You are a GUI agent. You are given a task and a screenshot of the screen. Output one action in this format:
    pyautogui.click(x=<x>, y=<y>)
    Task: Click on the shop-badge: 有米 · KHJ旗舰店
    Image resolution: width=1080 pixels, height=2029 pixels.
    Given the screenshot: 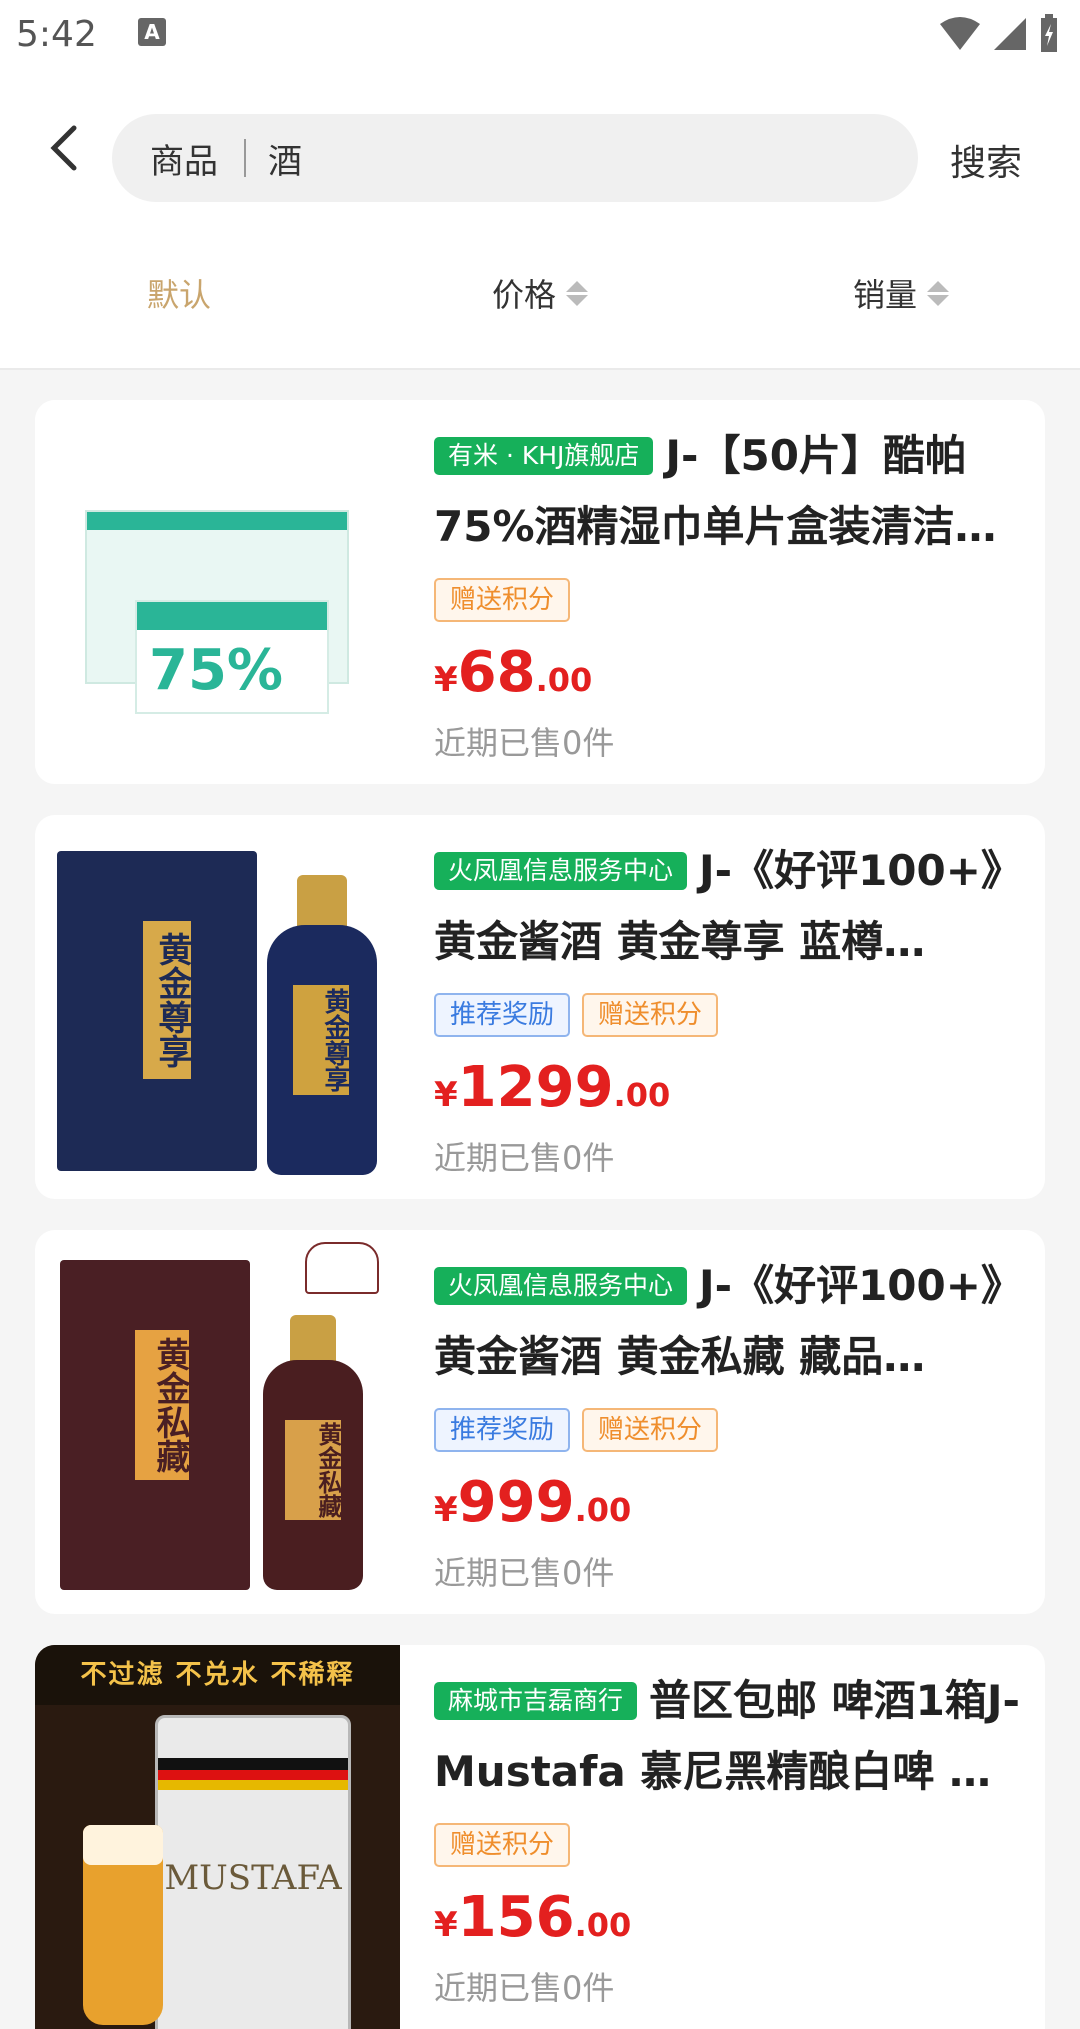 What is the action you would take?
    pyautogui.click(x=544, y=456)
    